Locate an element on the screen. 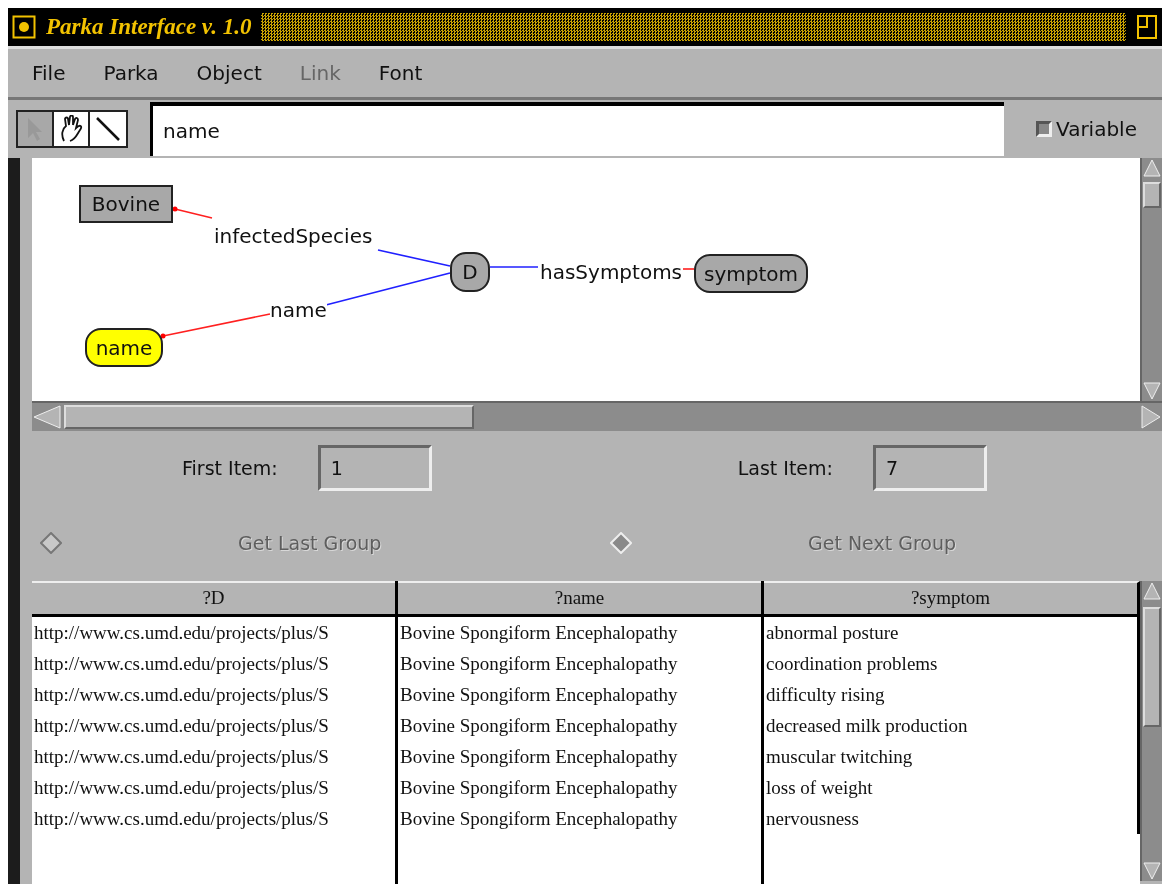 Image resolution: width=1162 pixels, height=884 pixels. first-item-field: 1 is located at coordinates (374, 468).